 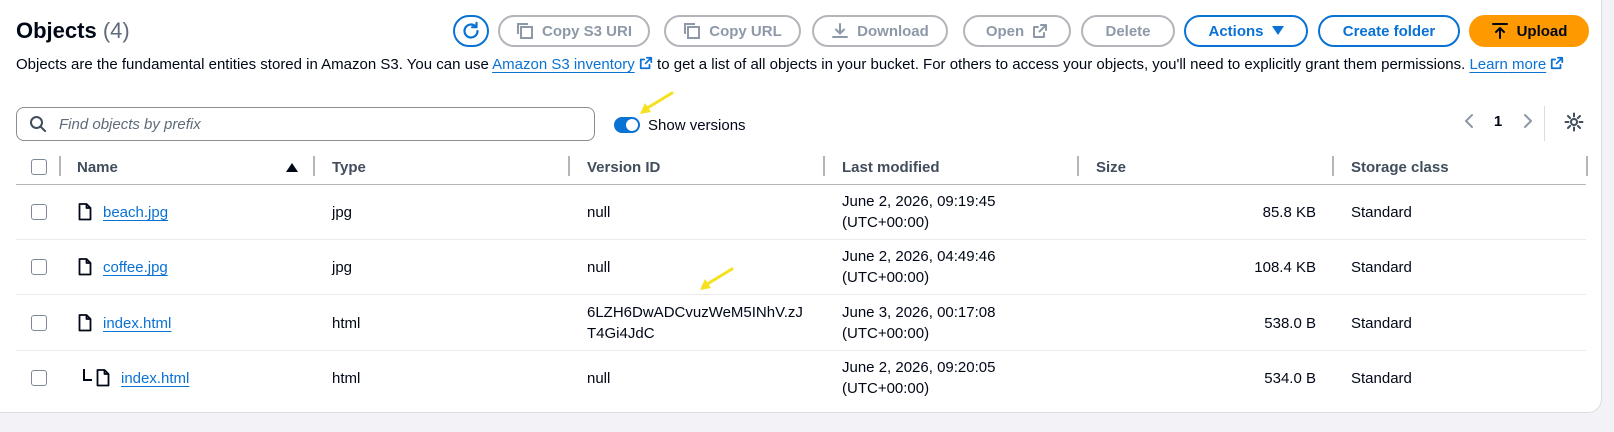 What do you see at coordinates (135, 267) in the screenshot?
I see `object-name-link: coffee.jpg` at bounding box center [135, 267].